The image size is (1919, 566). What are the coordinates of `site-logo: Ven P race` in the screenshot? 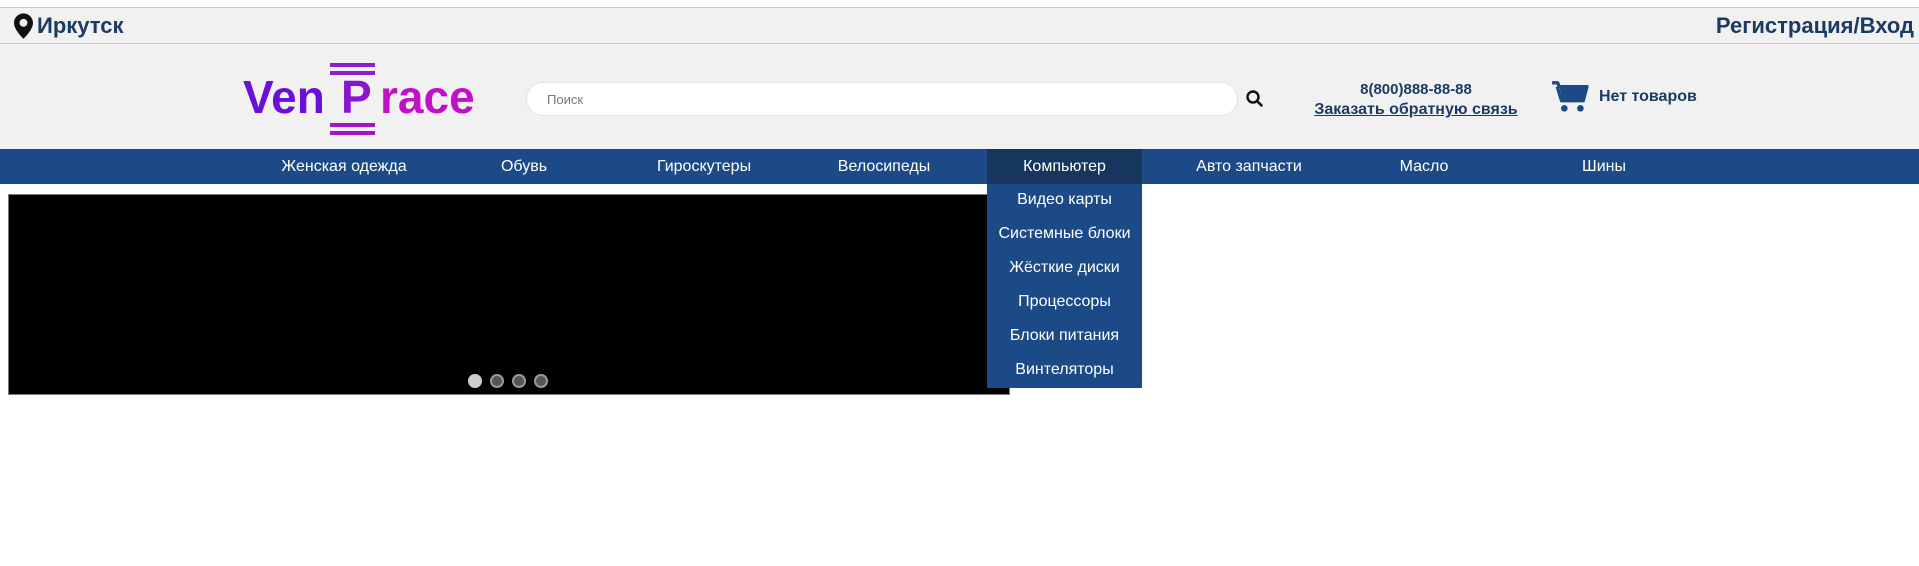 It's located at (360, 98).